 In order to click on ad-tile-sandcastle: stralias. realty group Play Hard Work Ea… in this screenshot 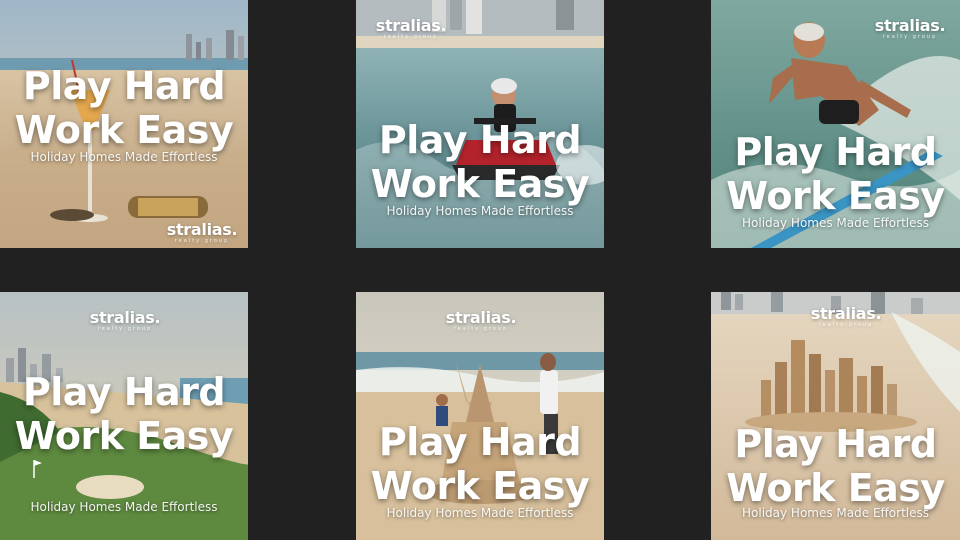, I will do `click(480, 416)`.